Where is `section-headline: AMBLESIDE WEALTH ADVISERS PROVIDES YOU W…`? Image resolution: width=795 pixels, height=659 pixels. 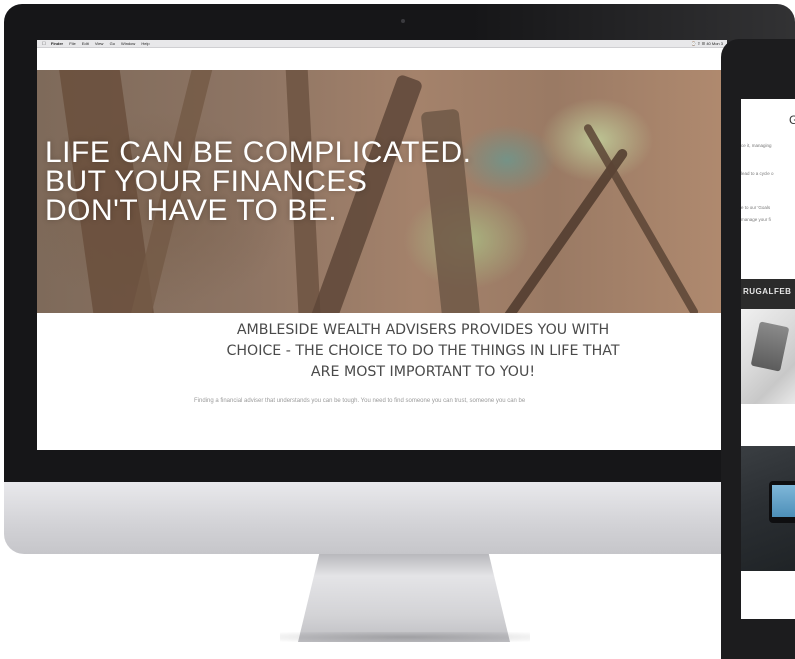
section-headline: AMBLESIDE WEALTH ADVISERS PROVIDES YOU W… is located at coordinates (423, 351).